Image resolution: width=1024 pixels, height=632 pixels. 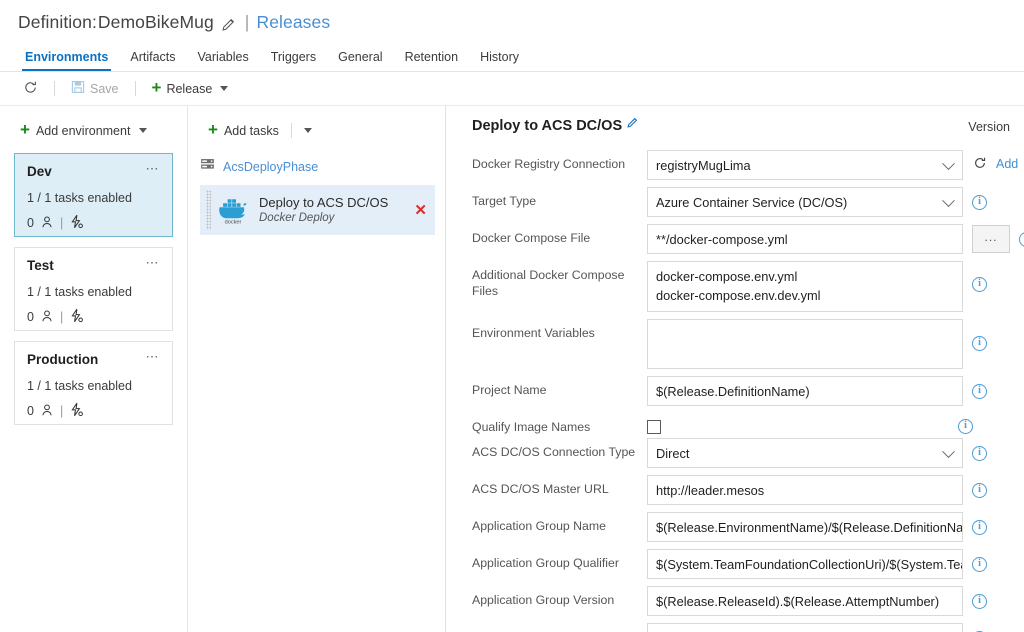 What do you see at coordinates (251, 130) in the screenshot?
I see `add-tasks-label: Add tasks` at bounding box center [251, 130].